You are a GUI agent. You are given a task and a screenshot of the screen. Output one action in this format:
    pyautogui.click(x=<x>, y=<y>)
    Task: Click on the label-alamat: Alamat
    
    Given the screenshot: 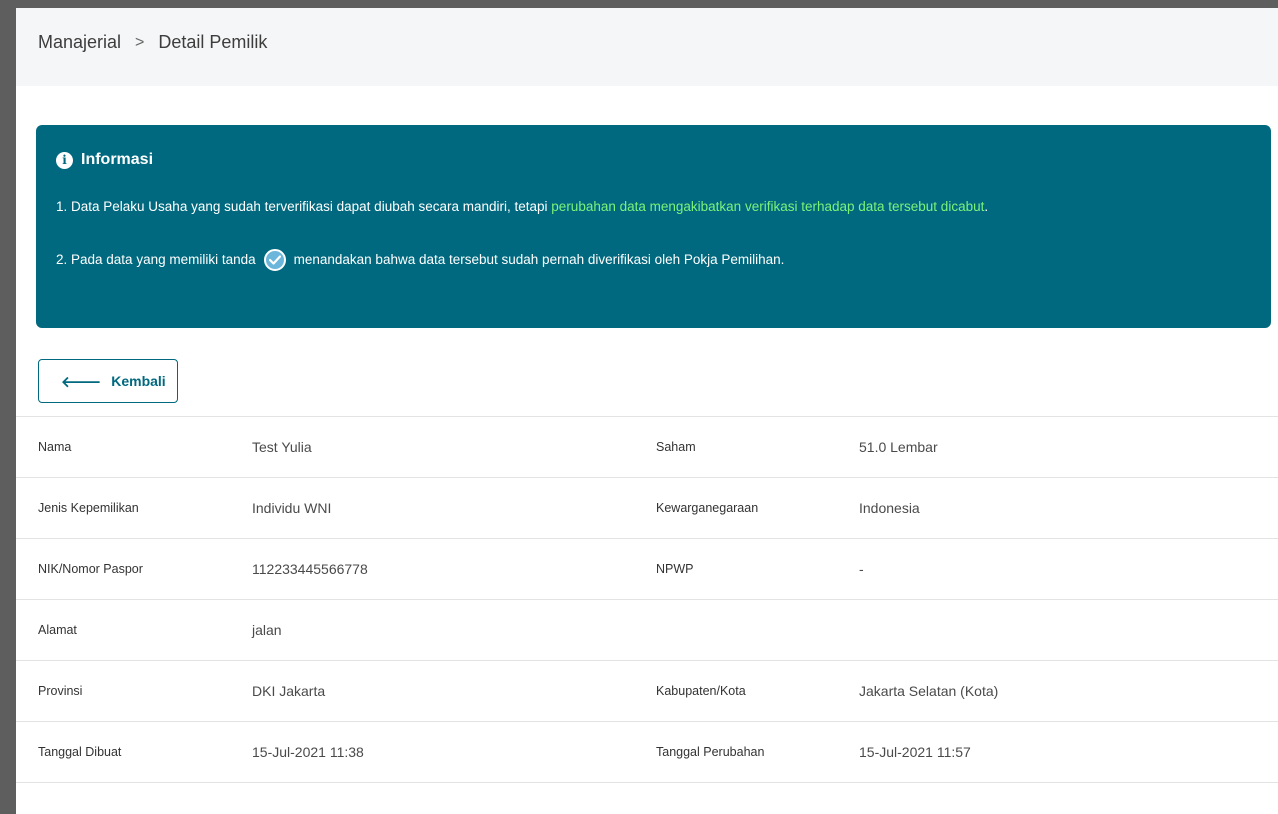 What is the action you would take?
    pyautogui.click(x=57, y=630)
    